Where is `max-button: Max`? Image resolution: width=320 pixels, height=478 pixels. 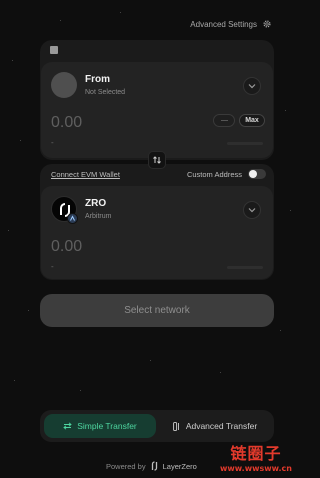 max-button: Max is located at coordinates (252, 120).